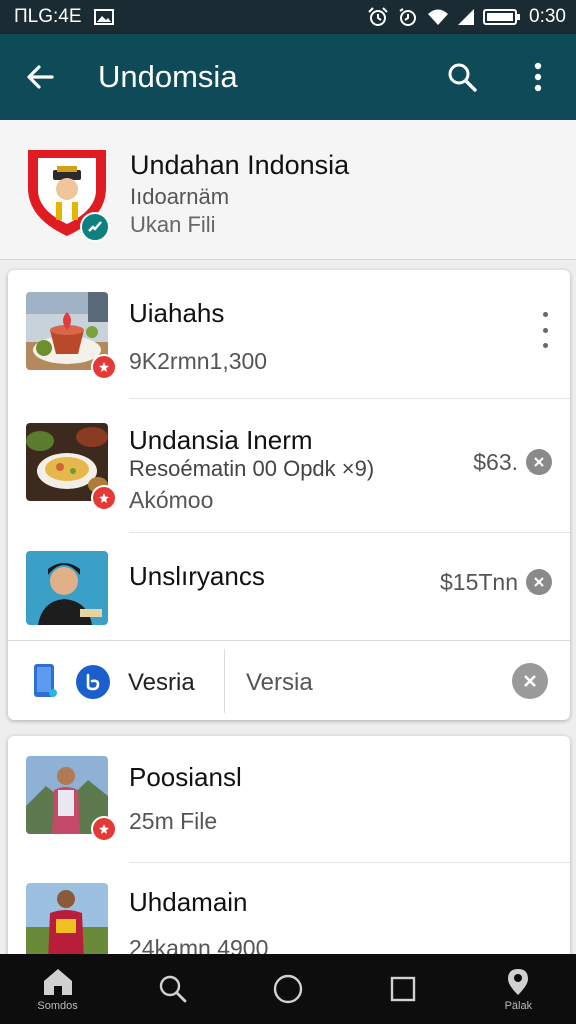 The height and width of the screenshot is (1024, 576). Describe the element at coordinates (221, 440) in the screenshot. I see `item-title: Undansia Inerm` at that location.